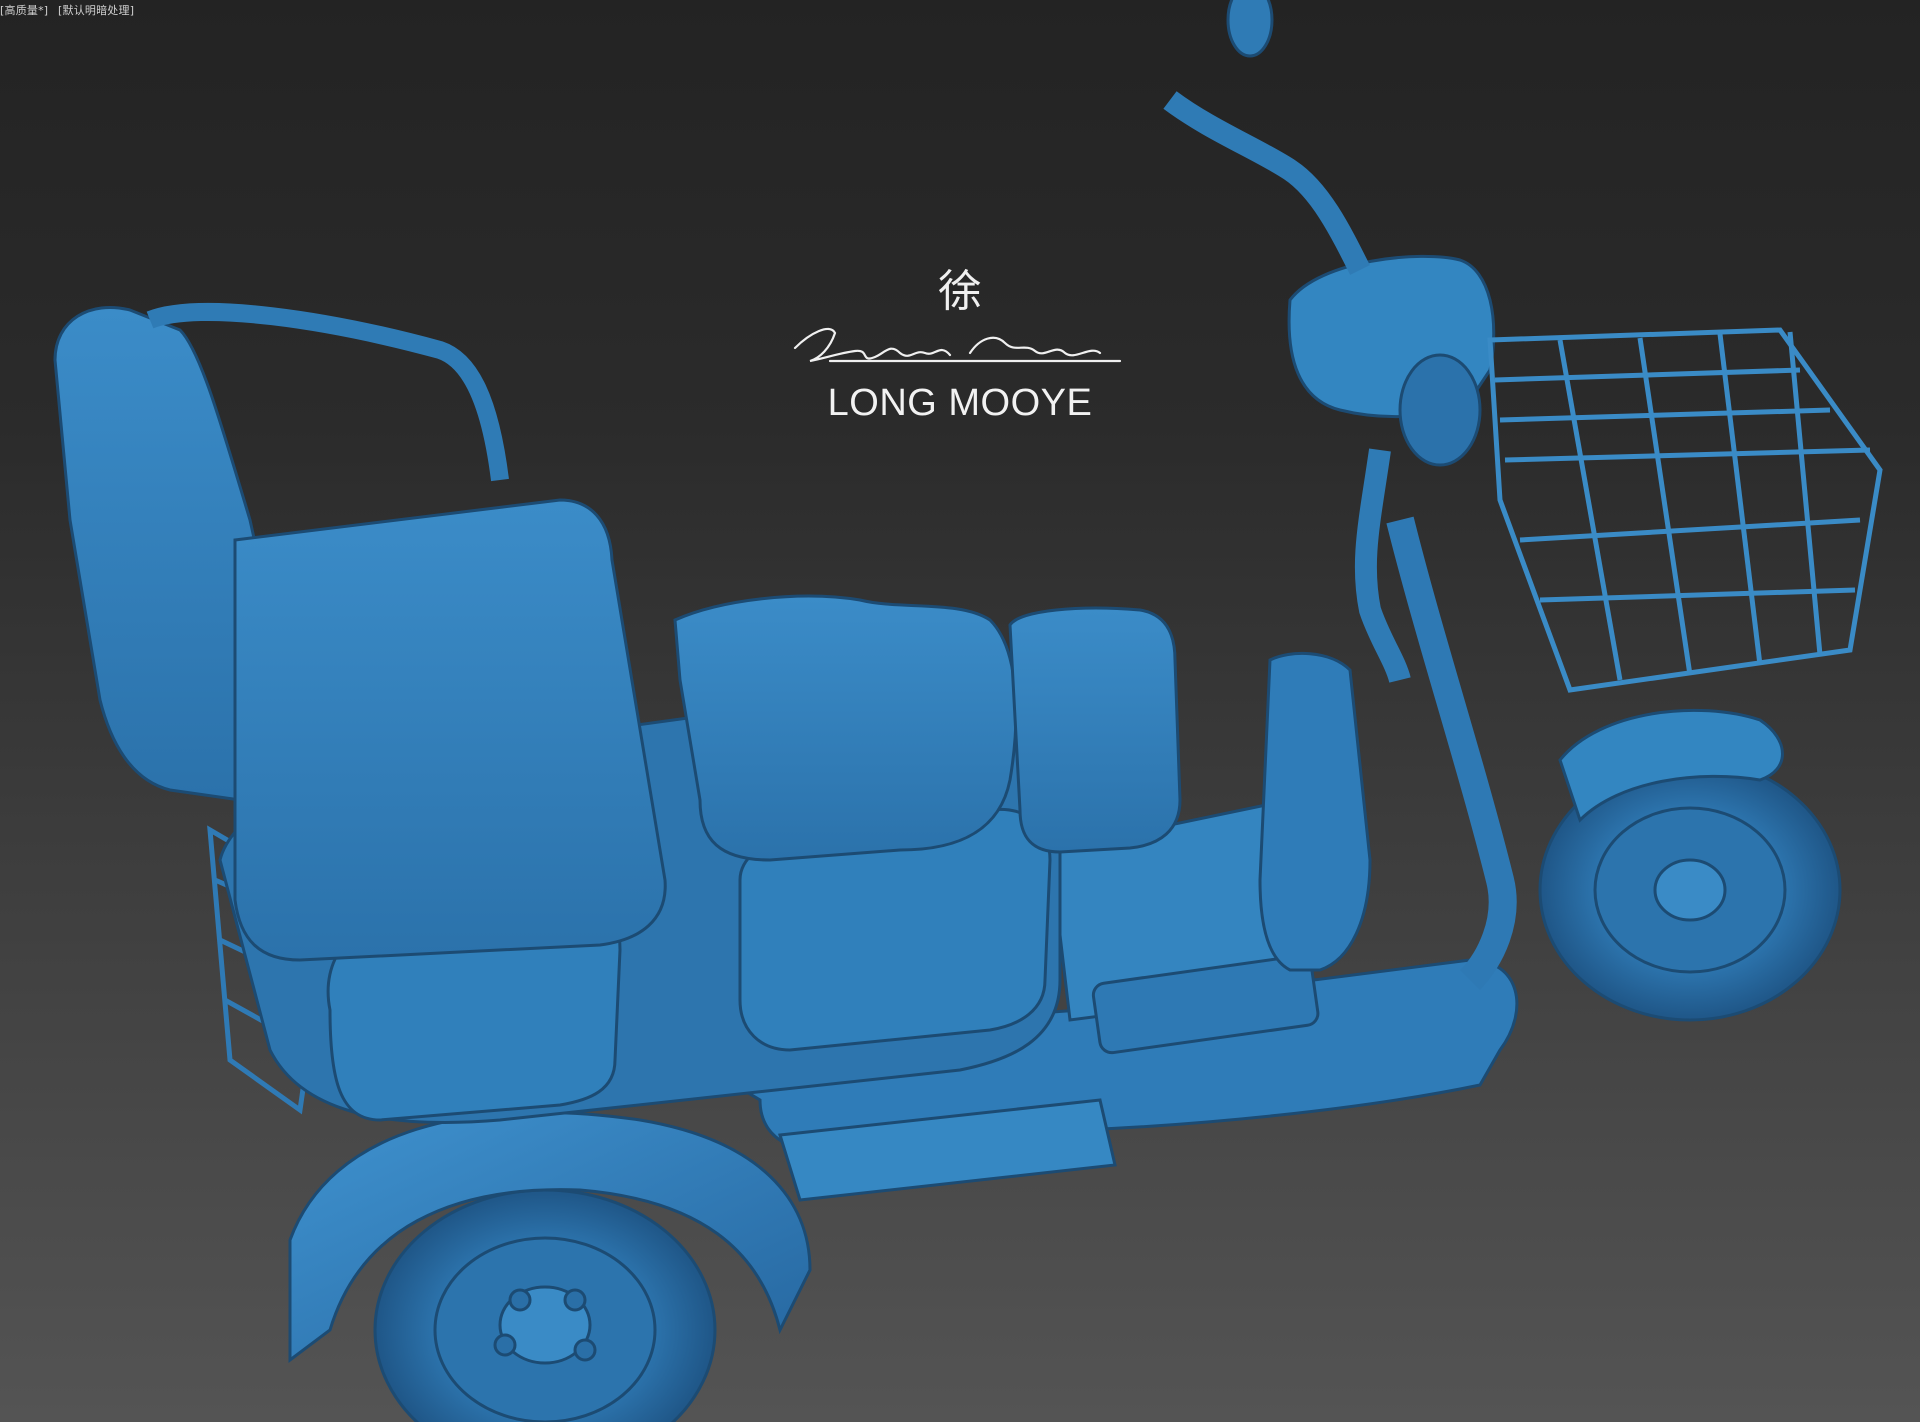  What do you see at coordinates (845, 728) in the screenshot?
I see `rider-seat` at bounding box center [845, 728].